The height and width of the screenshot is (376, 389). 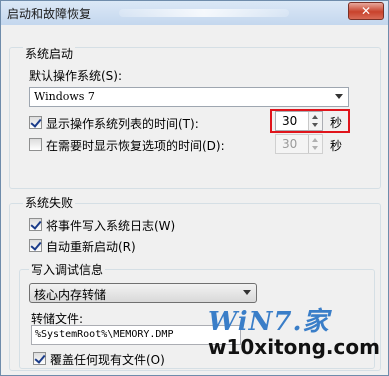 What do you see at coordinates (122, 124) in the screenshot?
I see `show-os-list-label: 显示操作系统列表的时间(T):` at bounding box center [122, 124].